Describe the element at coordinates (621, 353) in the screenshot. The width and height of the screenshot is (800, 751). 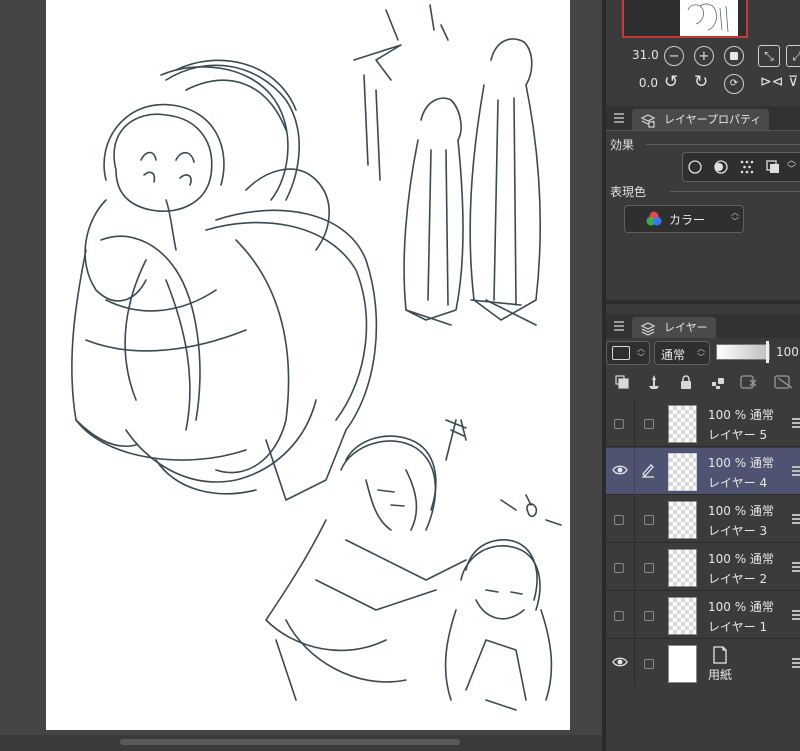
I see `layer-frame-icon` at that location.